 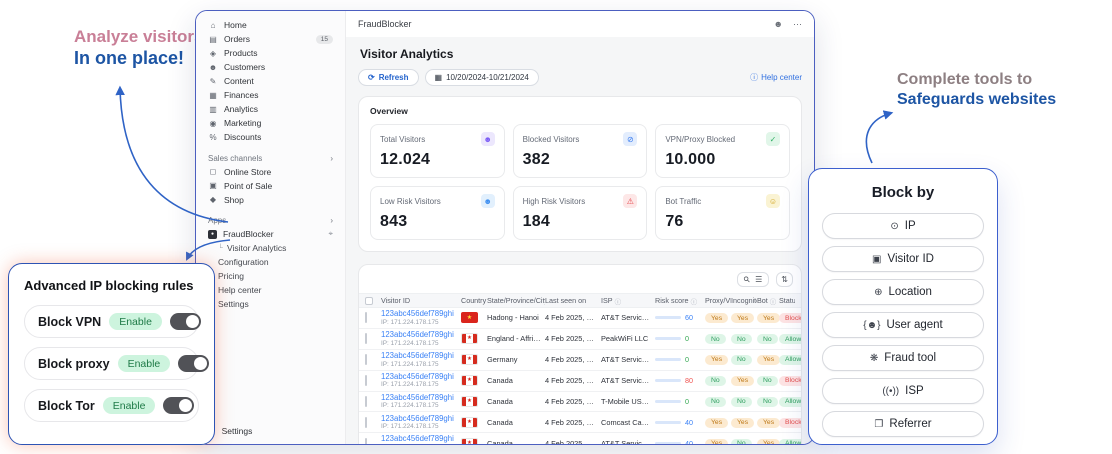 What do you see at coordinates (668, 401) in the screenshot?
I see `risk-bar-track` at bounding box center [668, 401].